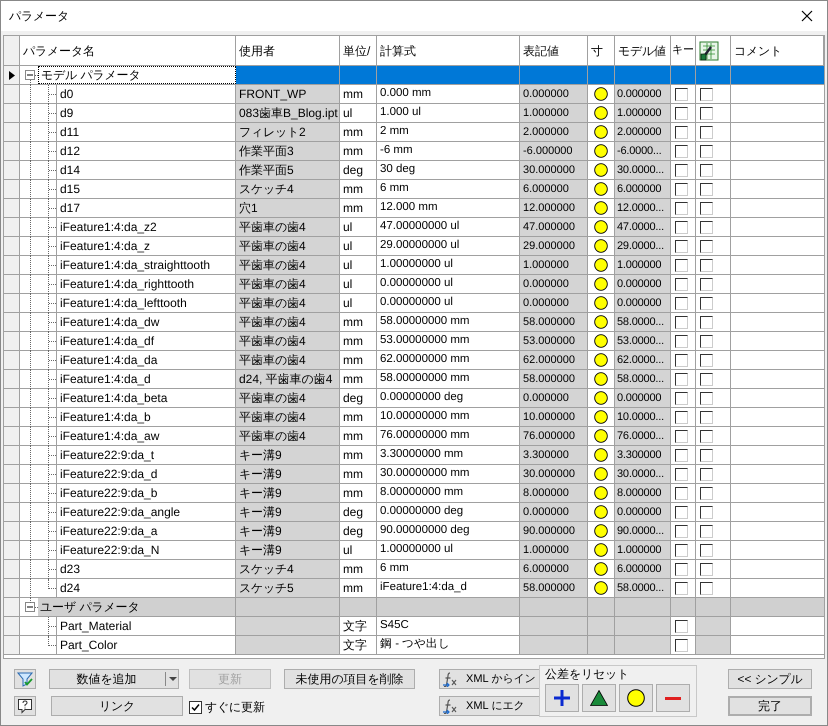 Image resolution: width=828 pixels, height=726 pixels. I want to click on group-row: モデル パラメータ, so click(137, 75).